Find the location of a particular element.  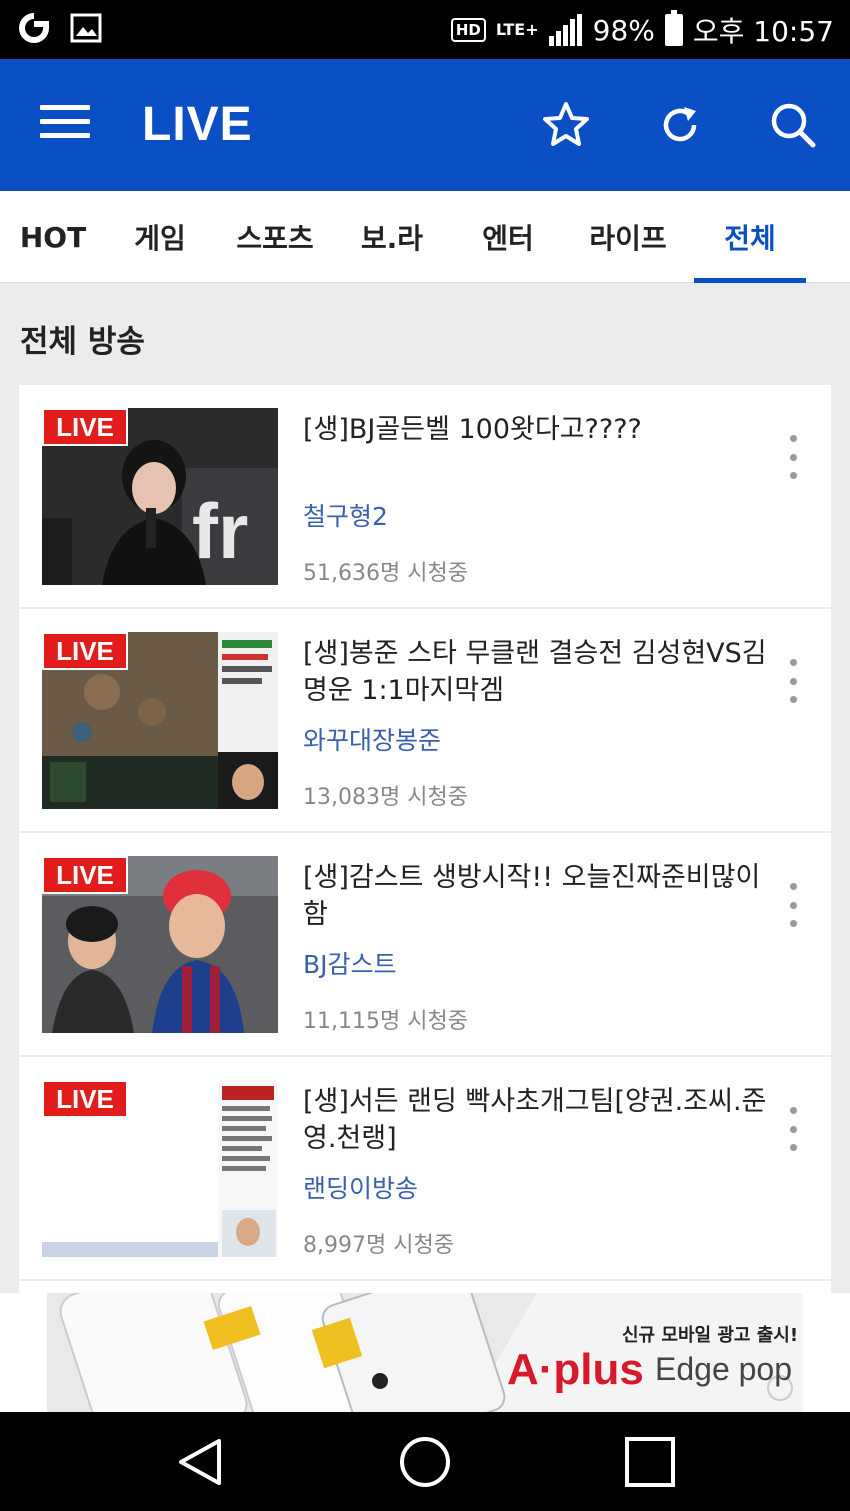

tab-hot: HOT is located at coordinates (53, 237).